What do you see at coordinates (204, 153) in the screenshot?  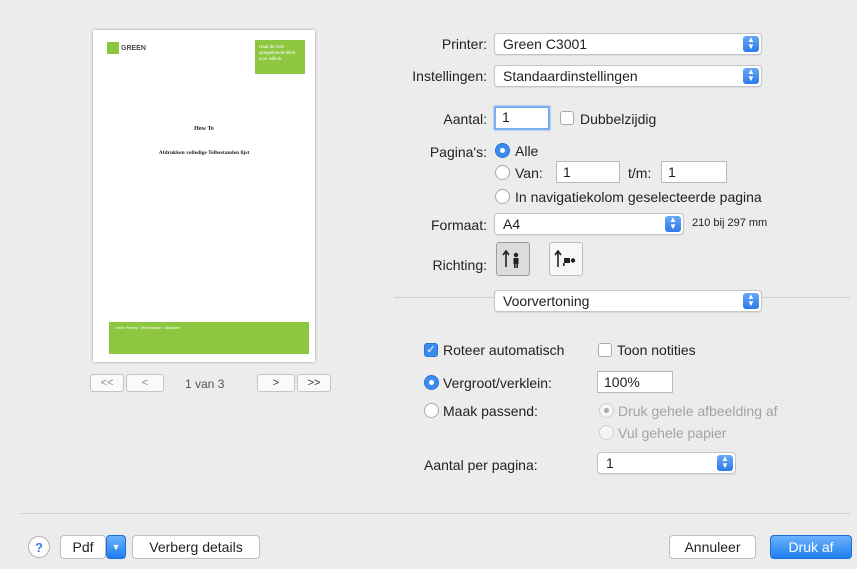 I see `preview-doc-subtitle: Afdrukken volledige Telbestanden lijst` at bounding box center [204, 153].